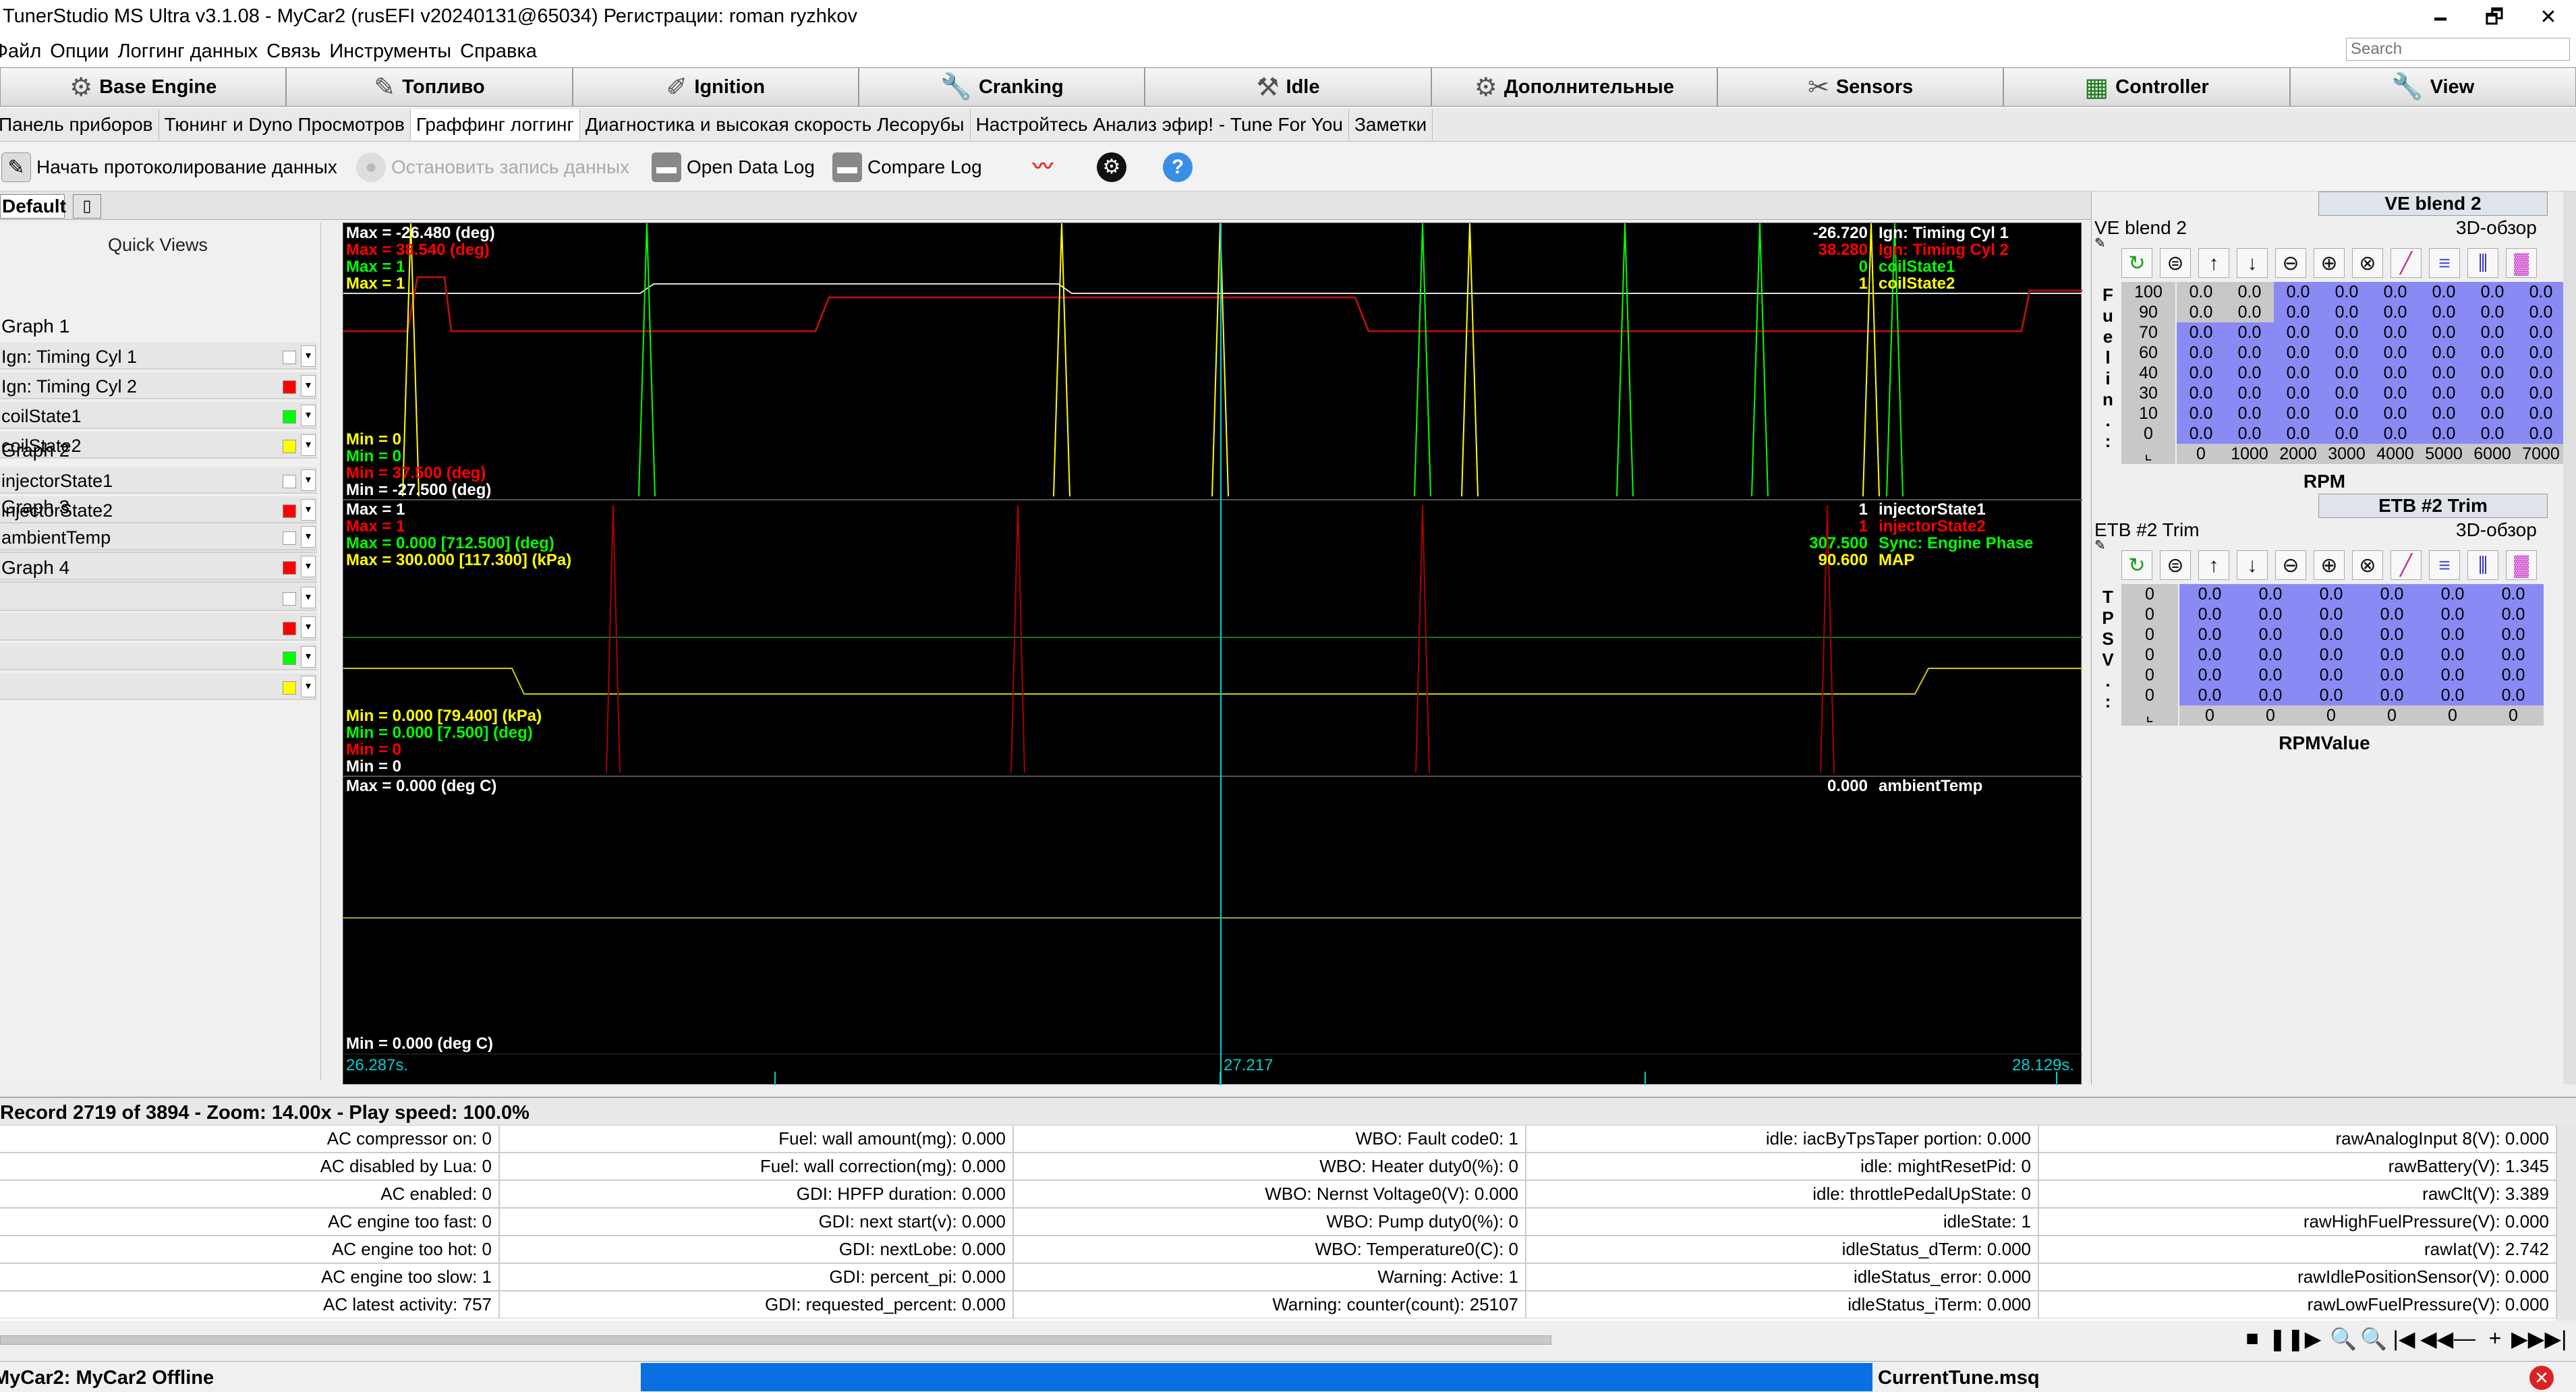  Describe the element at coordinates (188, 51) in the screenshot. I see `menu-data-logging: Логгинг данных` at that location.